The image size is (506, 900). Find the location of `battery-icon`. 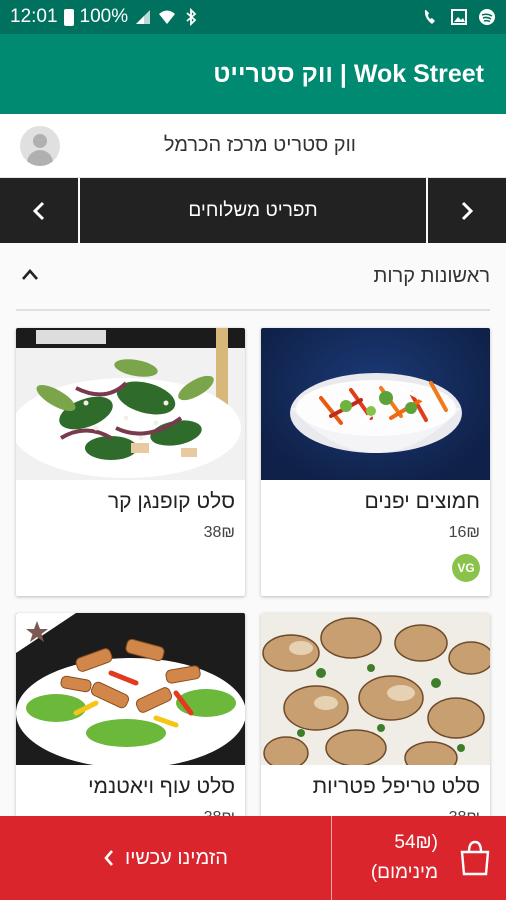

battery-icon is located at coordinates (68, 17).